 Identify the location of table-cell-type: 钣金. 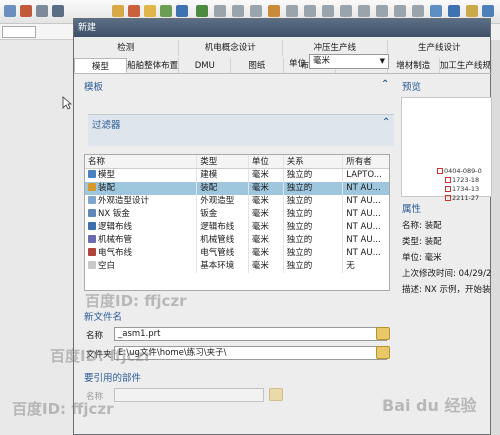
(223, 214).